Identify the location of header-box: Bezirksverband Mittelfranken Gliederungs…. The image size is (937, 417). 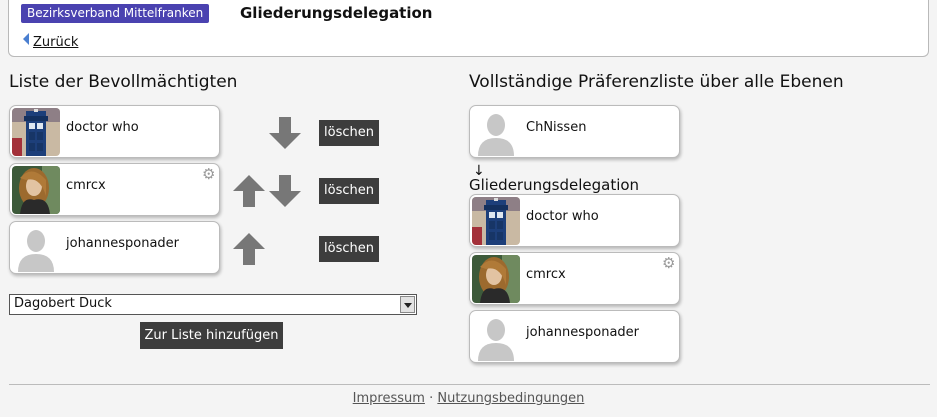
(468, 28).